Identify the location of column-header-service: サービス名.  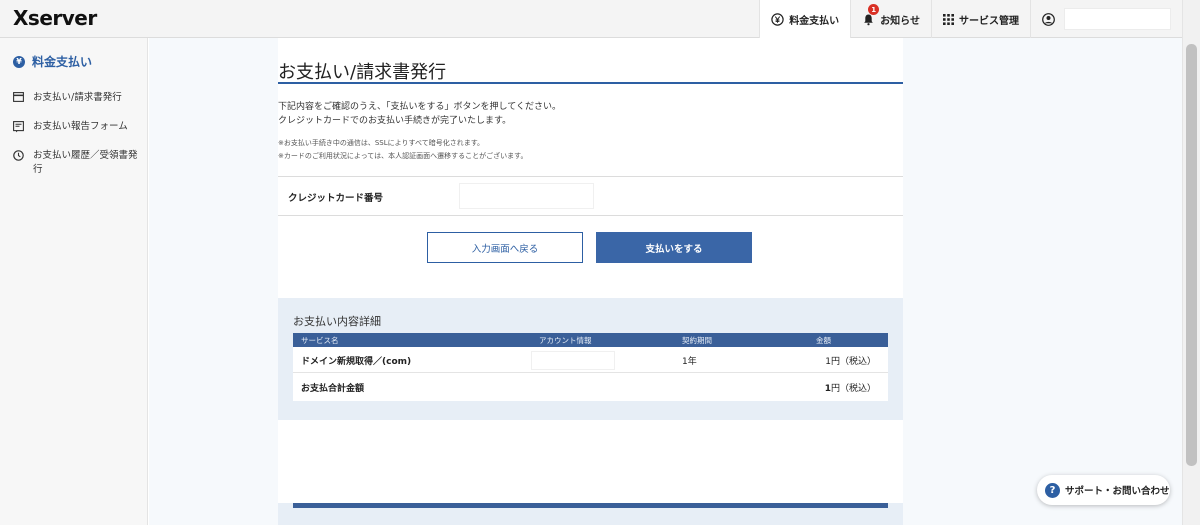
(320, 340).